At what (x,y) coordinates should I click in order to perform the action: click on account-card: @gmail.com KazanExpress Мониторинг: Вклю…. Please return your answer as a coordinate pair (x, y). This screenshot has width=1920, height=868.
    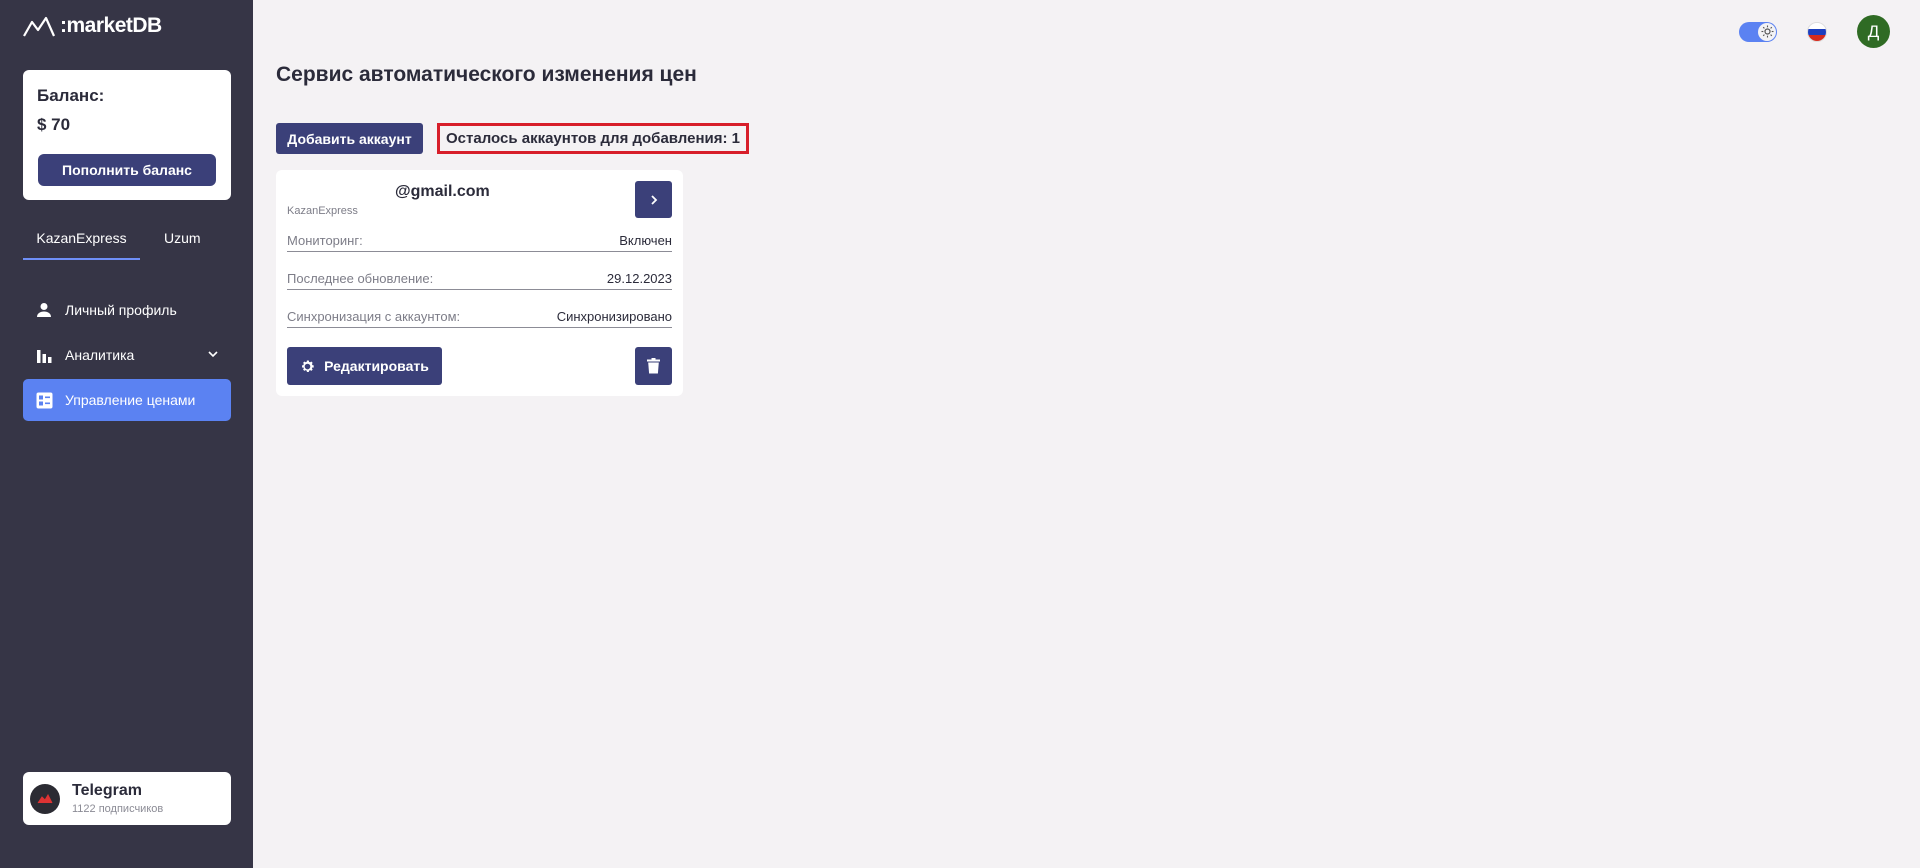
    Looking at the image, I should click on (479, 283).